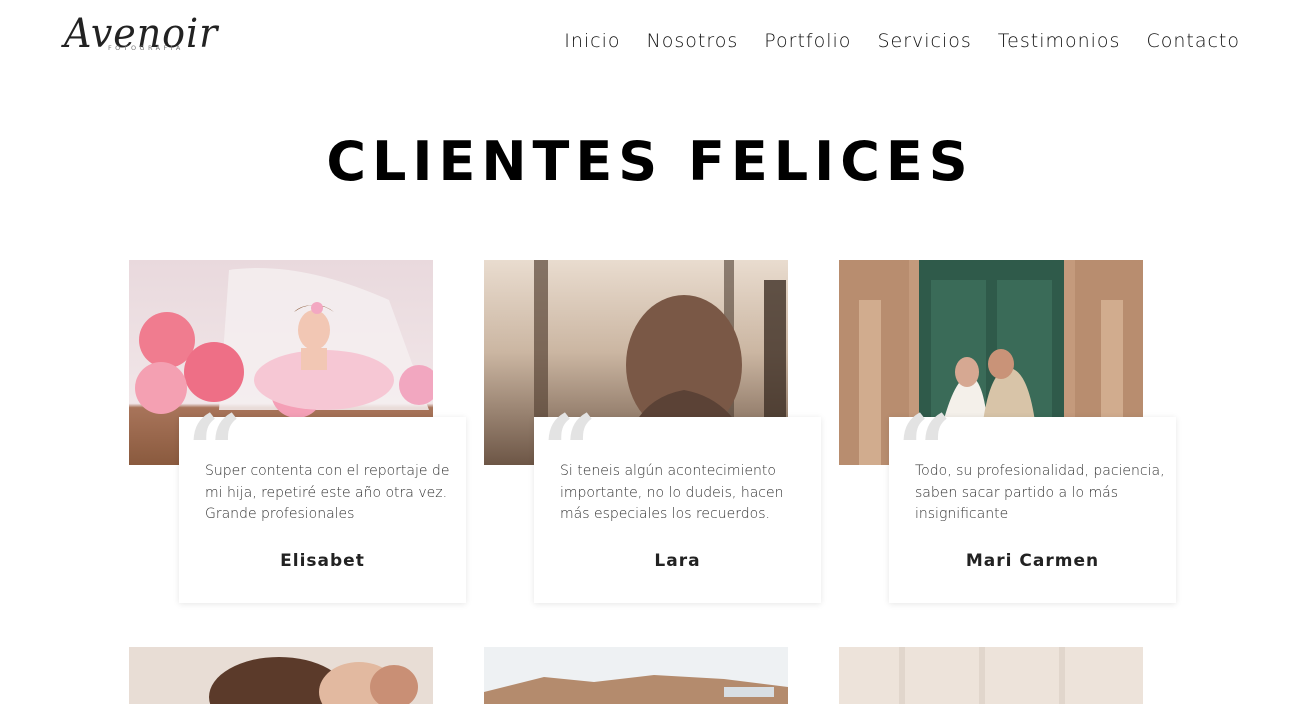 The width and height of the screenshot is (1300, 704). Describe the element at coordinates (1193, 41) in the screenshot. I see `nav-item-contacto: Contacto` at that location.